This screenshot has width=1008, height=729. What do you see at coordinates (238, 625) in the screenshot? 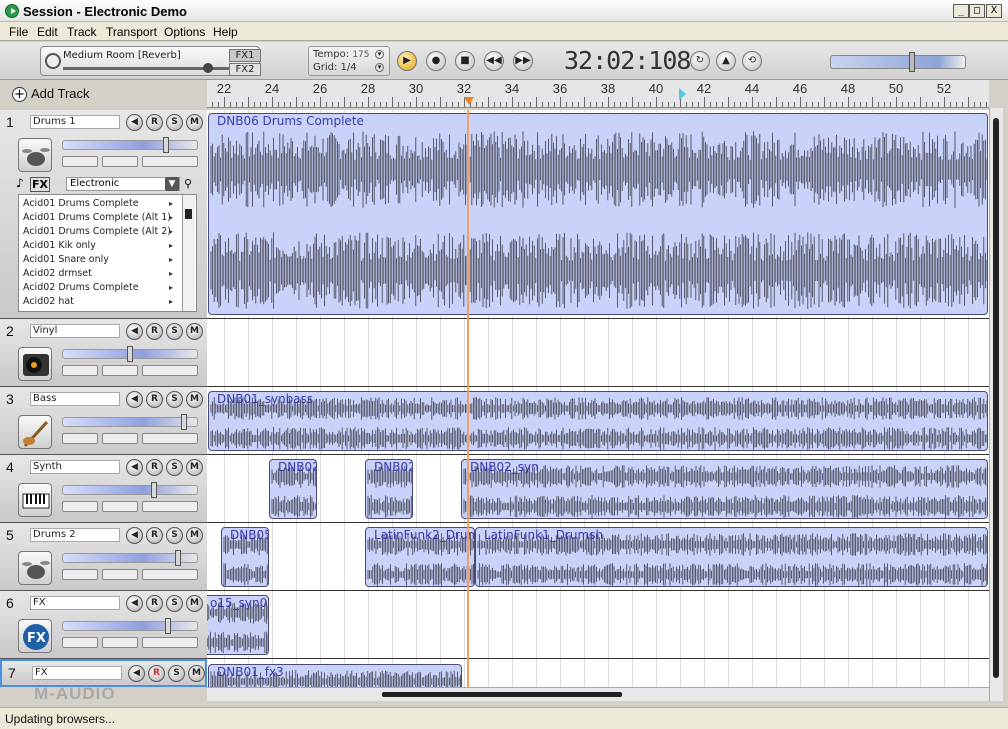
I see `clip-fx6: o15_syn07` at bounding box center [238, 625].